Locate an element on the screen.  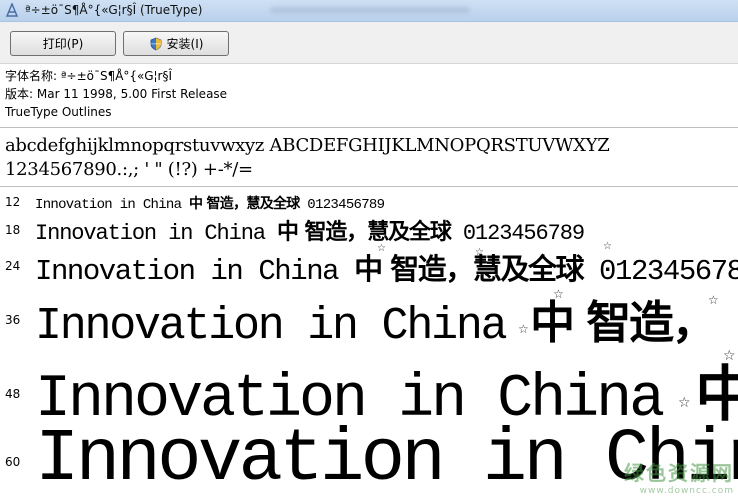
watermark-url: www.downcc.com is located at coordinates (686, 491).